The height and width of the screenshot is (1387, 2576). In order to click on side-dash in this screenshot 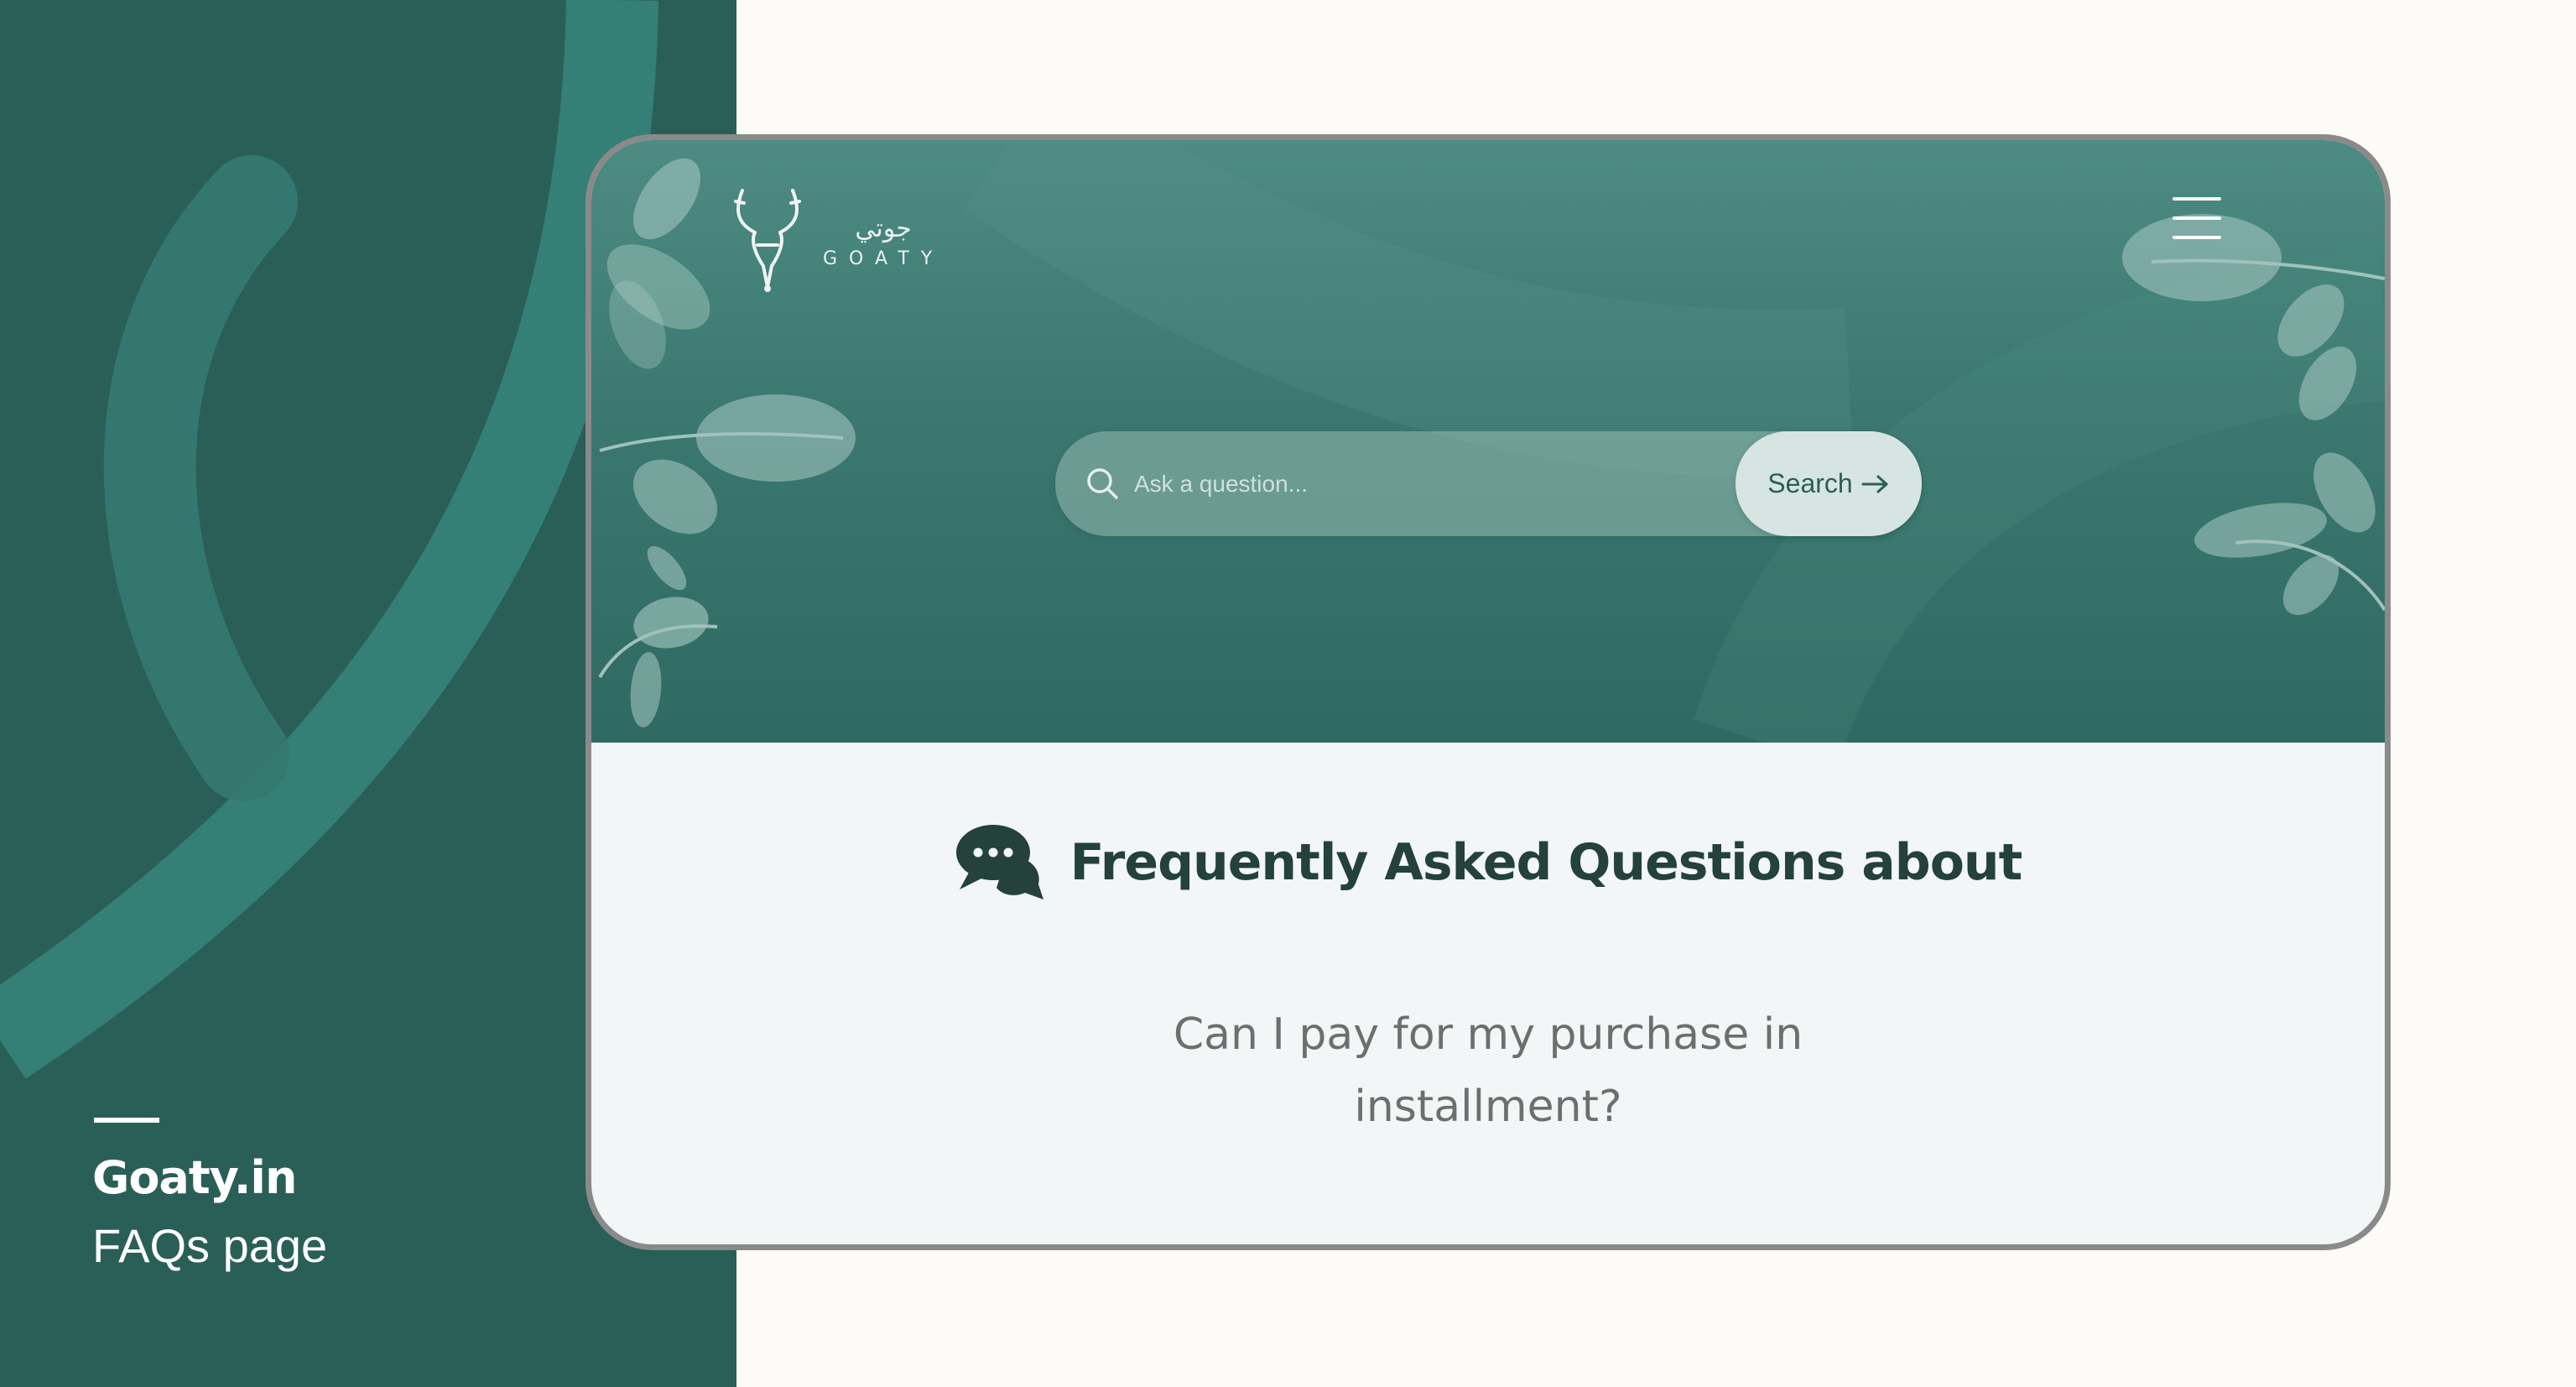, I will do `click(126, 1120)`.